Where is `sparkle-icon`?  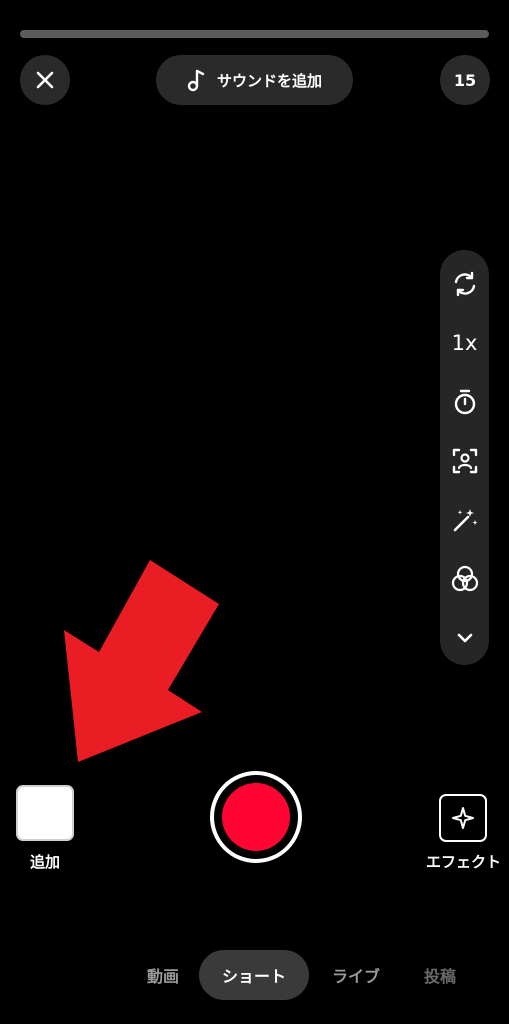 sparkle-icon is located at coordinates (463, 818).